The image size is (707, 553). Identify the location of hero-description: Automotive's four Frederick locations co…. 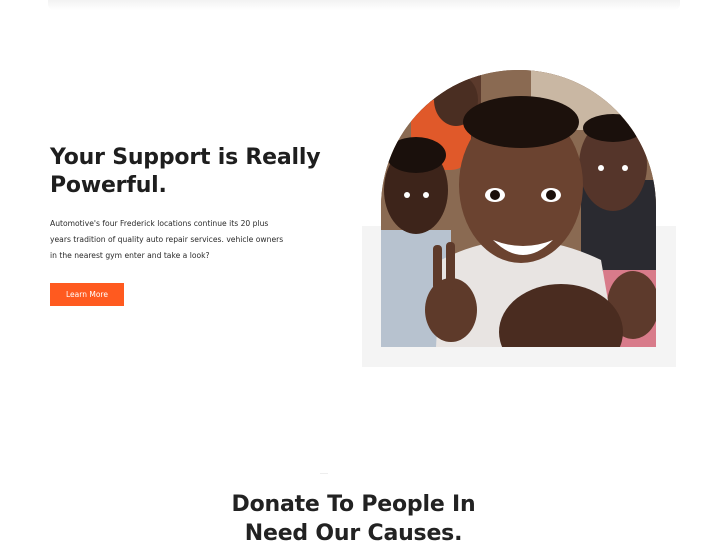
(167, 239).